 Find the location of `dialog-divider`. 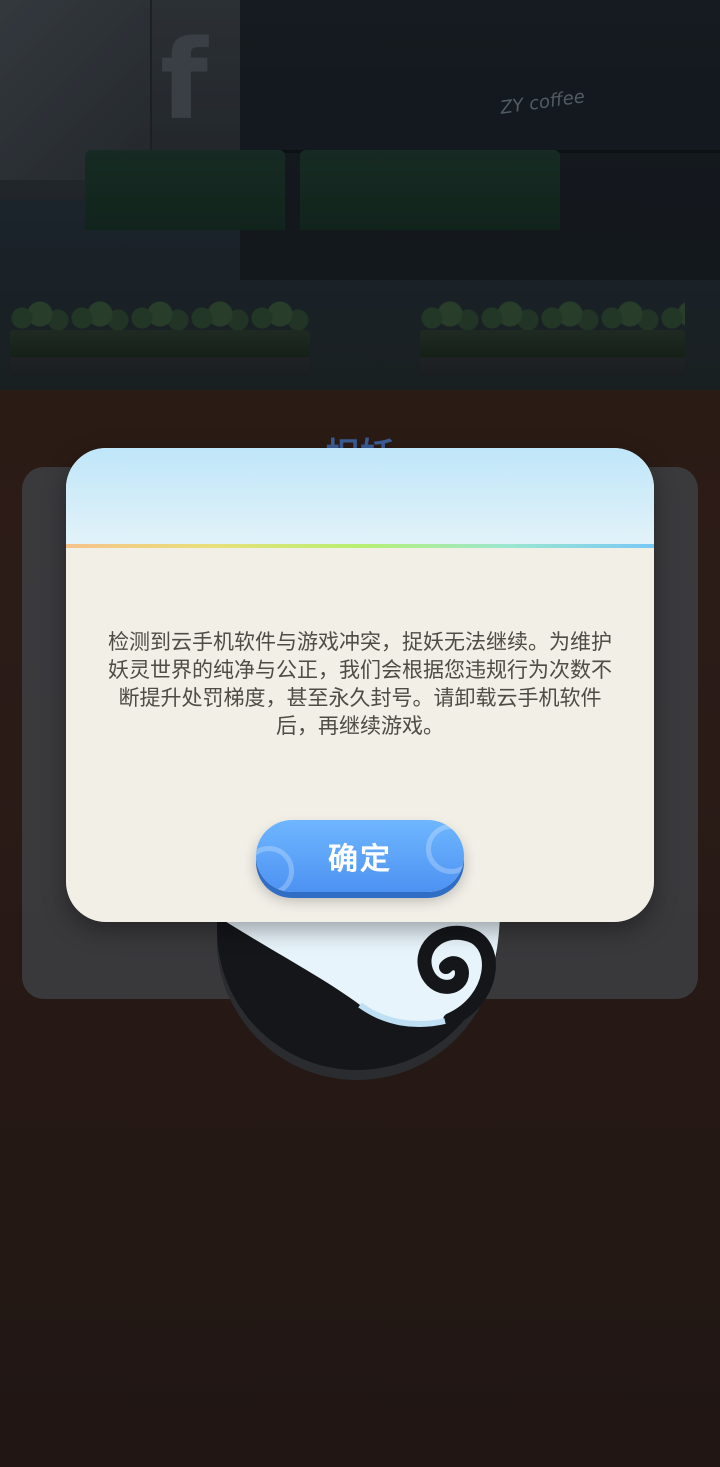

dialog-divider is located at coordinates (360, 546).